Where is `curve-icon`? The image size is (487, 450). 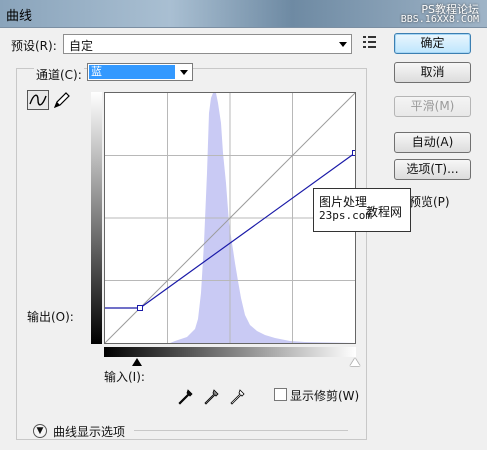 curve-icon is located at coordinates (38, 100).